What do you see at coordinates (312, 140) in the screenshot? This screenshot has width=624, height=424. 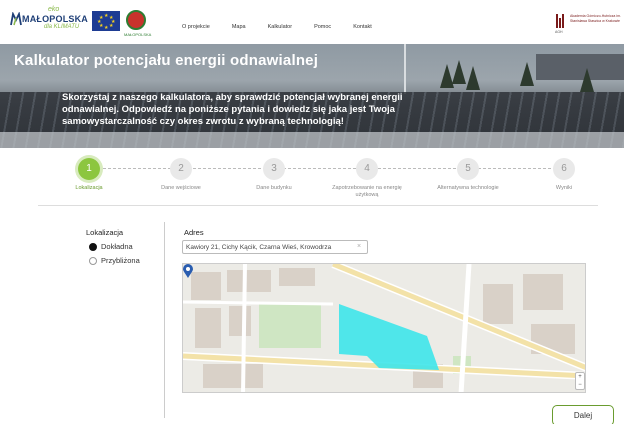 I see `hero-background-snow` at bounding box center [312, 140].